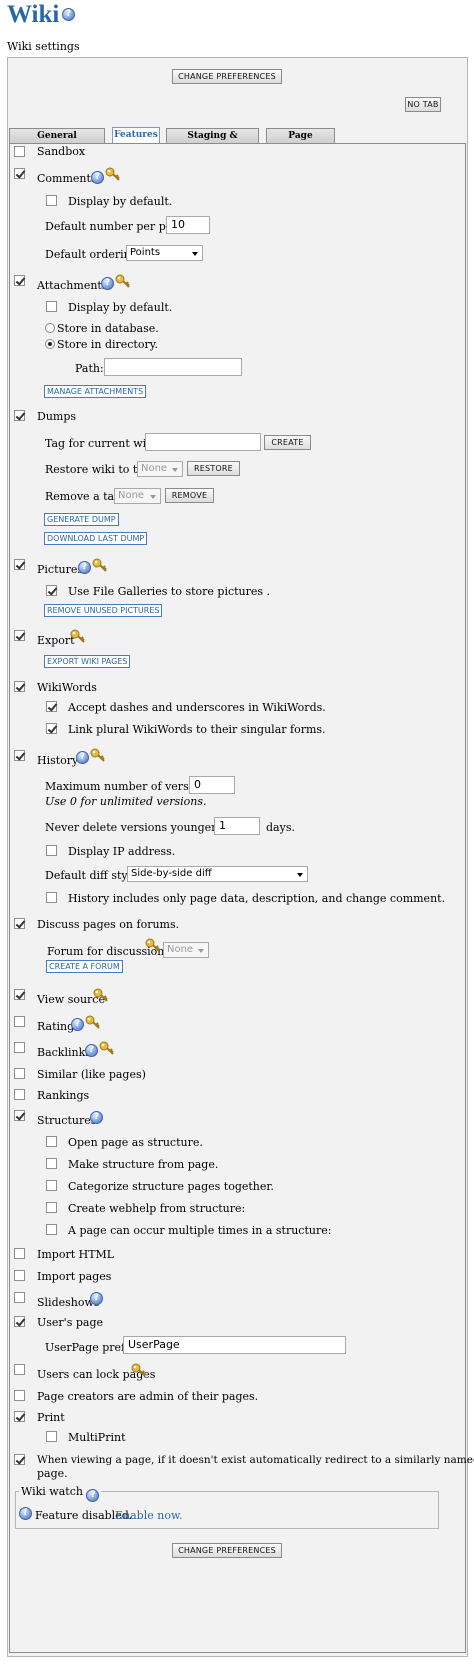 The width and height of the screenshot is (474, 1664). What do you see at coordinates (19, 1416) in the screenshot?
I see `print-checkbox` at bounding box center [19, 1416].